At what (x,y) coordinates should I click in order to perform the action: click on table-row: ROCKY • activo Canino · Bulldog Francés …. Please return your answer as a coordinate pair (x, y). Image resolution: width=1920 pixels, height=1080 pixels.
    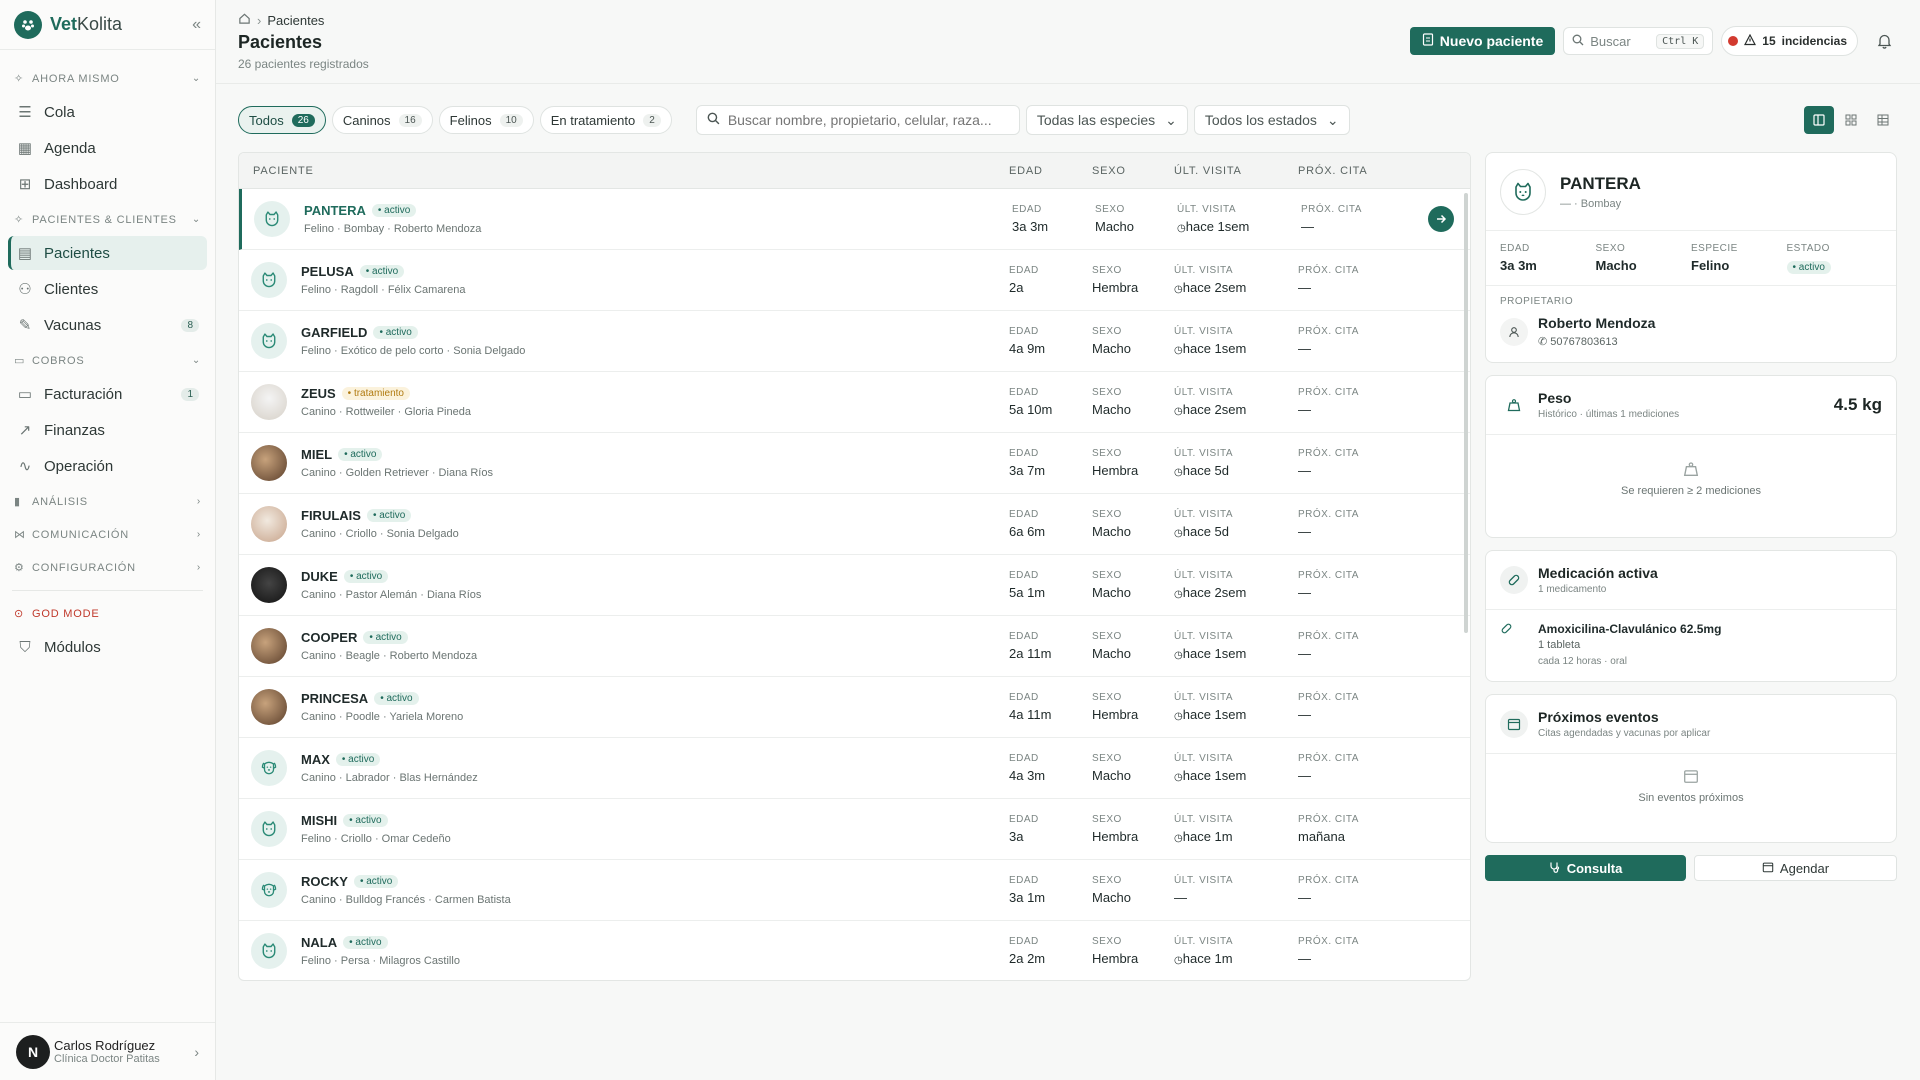
    Looking at the image, I should click on (854, 890).